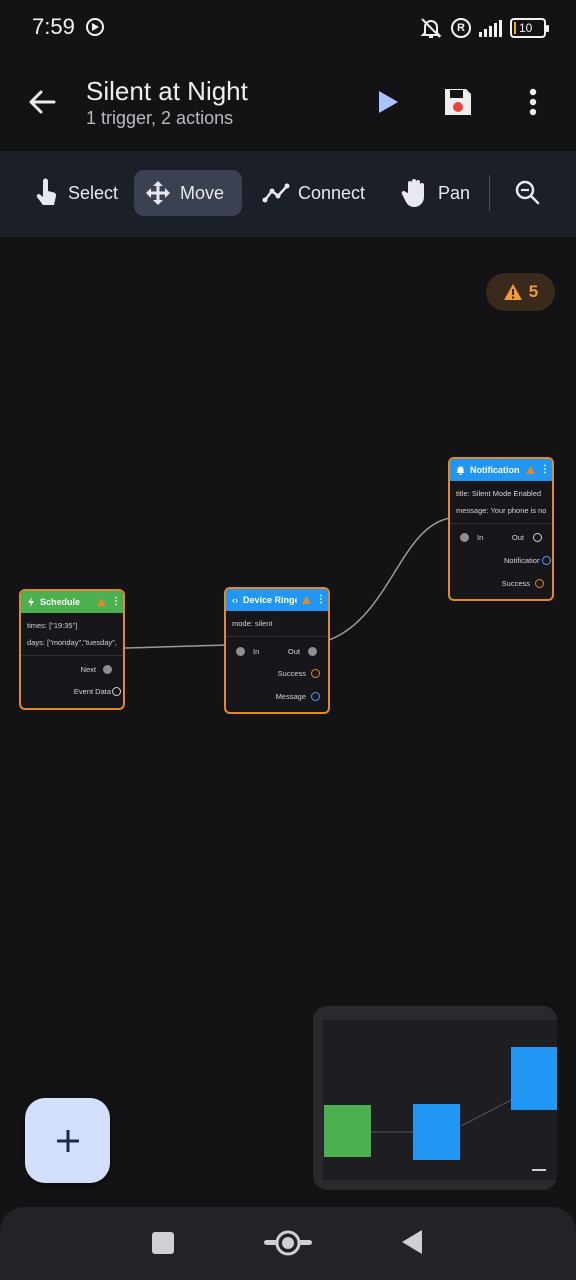 The height and width of the screenshot is (1280, 576). I want to click on save-icon, so click(458, 102).